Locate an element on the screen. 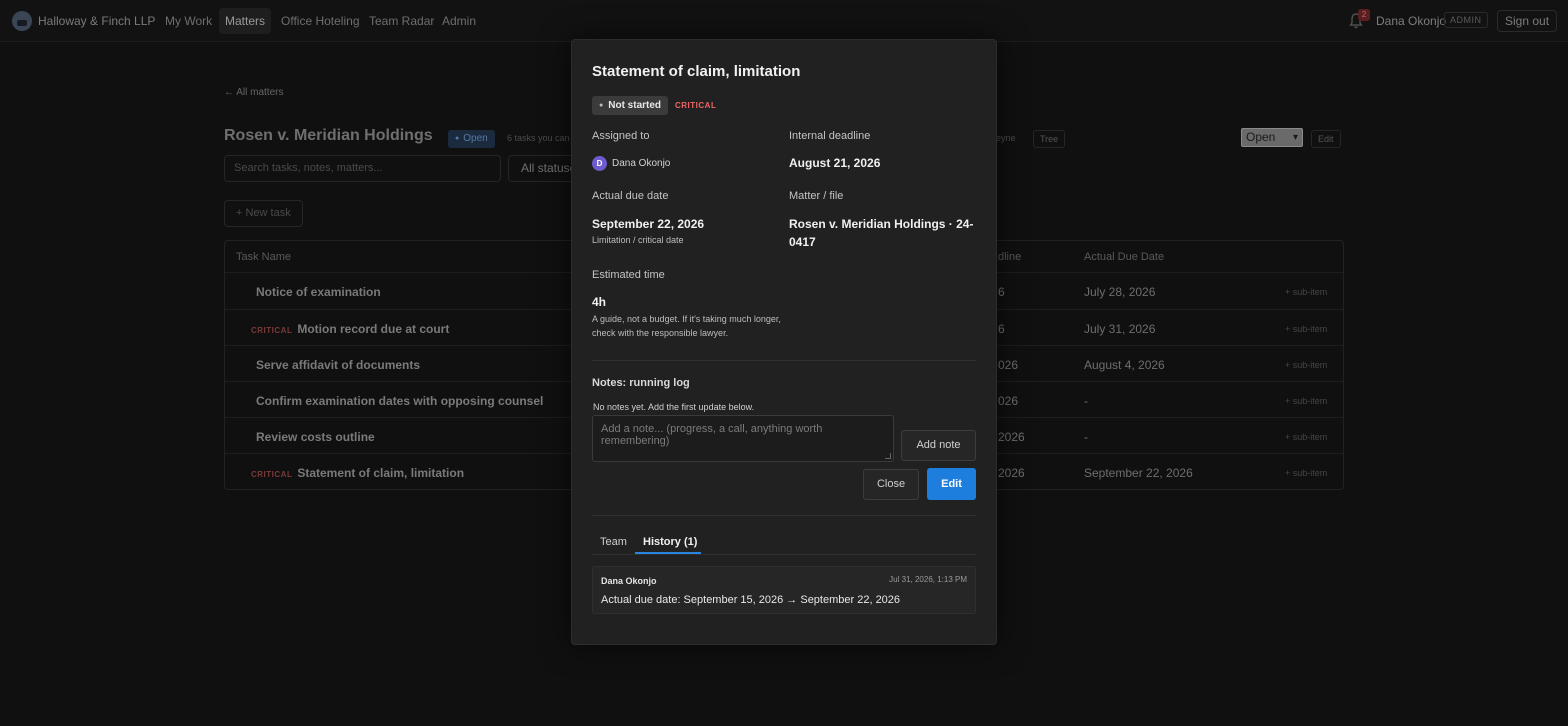 This screenshot has width=1568, height=726. notes-heading: Notes: running log is located at coordinates (641, 383).